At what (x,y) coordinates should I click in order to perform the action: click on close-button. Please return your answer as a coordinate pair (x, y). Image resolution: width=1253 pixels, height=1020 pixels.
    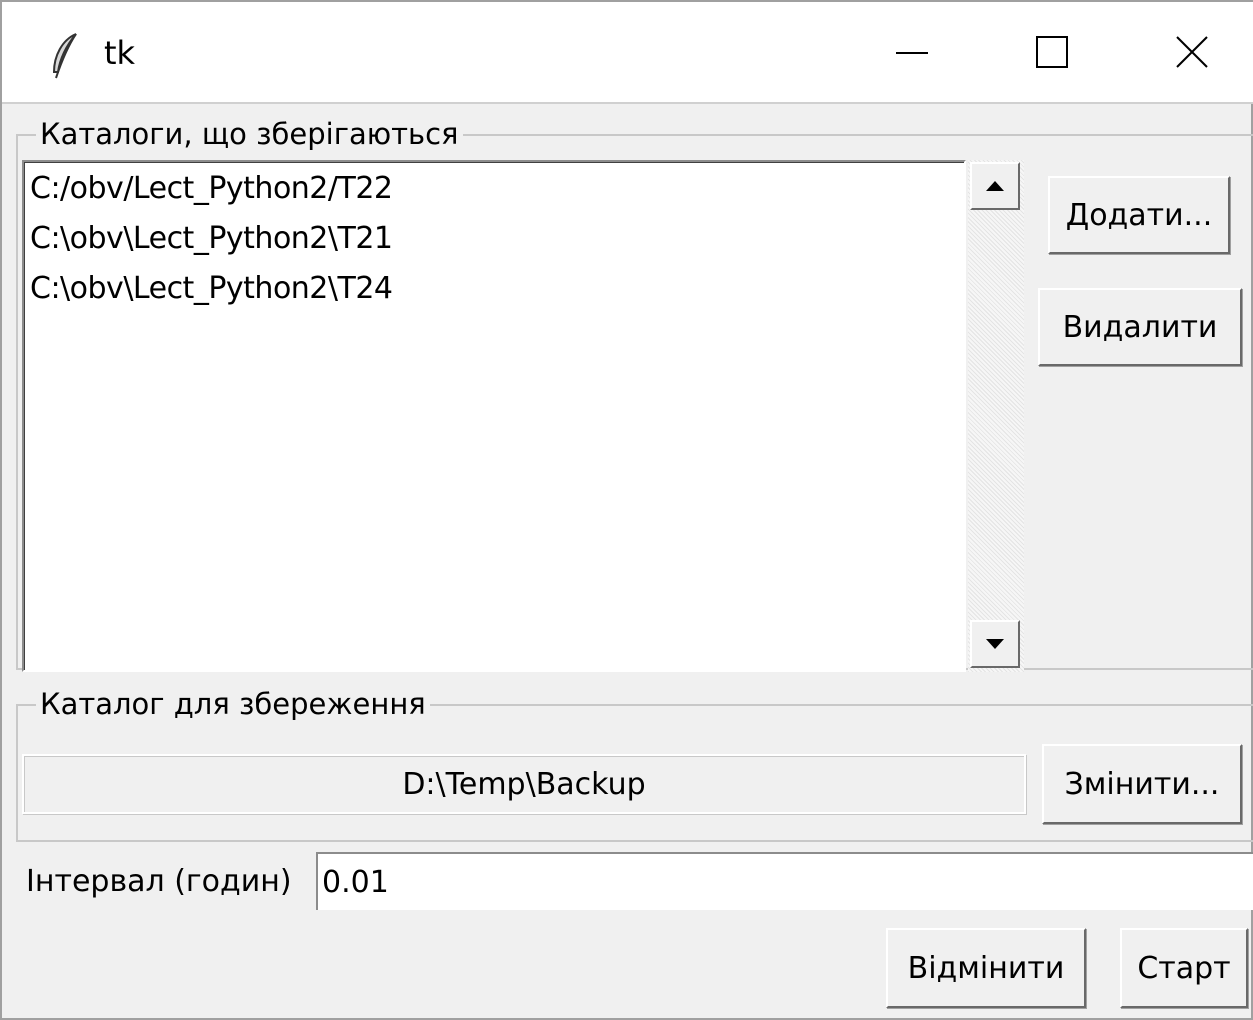
    Looking at the image, I should click on (1187, 52).